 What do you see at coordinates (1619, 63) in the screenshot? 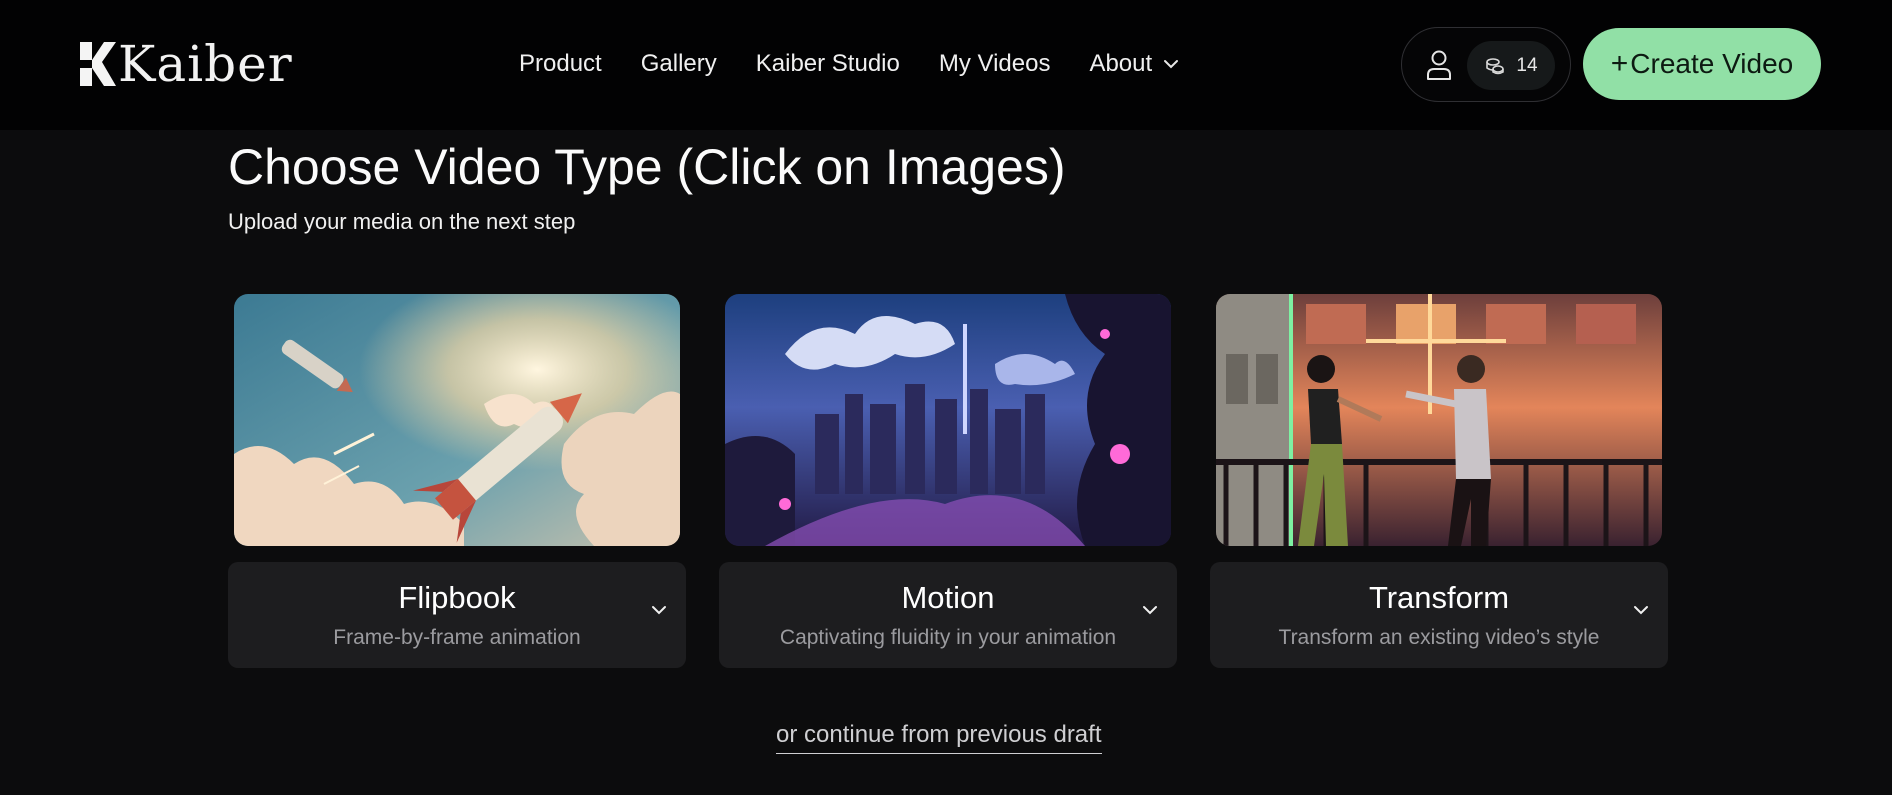
I see `plus-icon: +` at bounding box center [1619, 63].